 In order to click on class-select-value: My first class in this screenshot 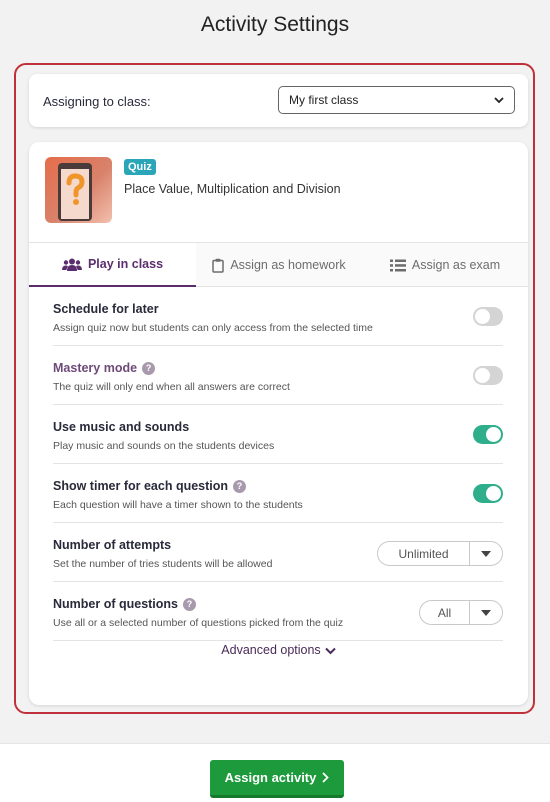, I will do `click(324, 100)`.